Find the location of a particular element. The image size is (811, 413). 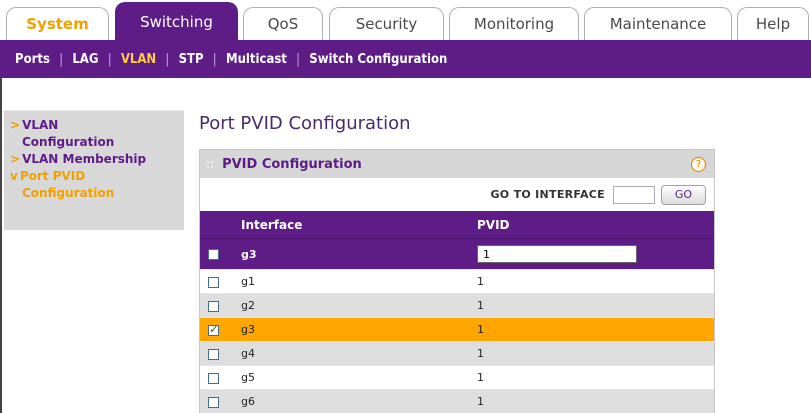

goto-interface-input is located at coordinates (634, 194).